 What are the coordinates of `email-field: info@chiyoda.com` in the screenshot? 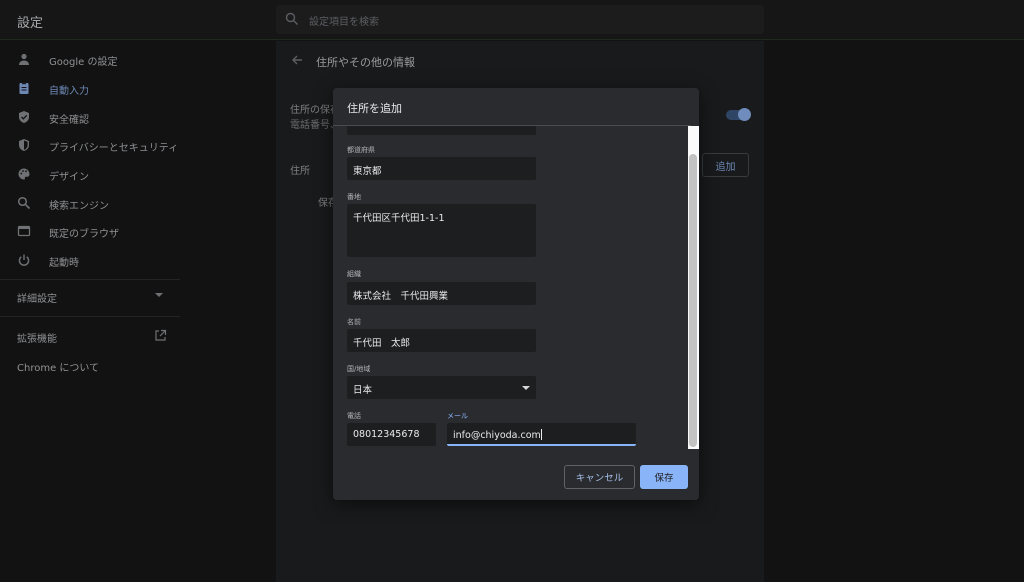 It's located at (541, 434).